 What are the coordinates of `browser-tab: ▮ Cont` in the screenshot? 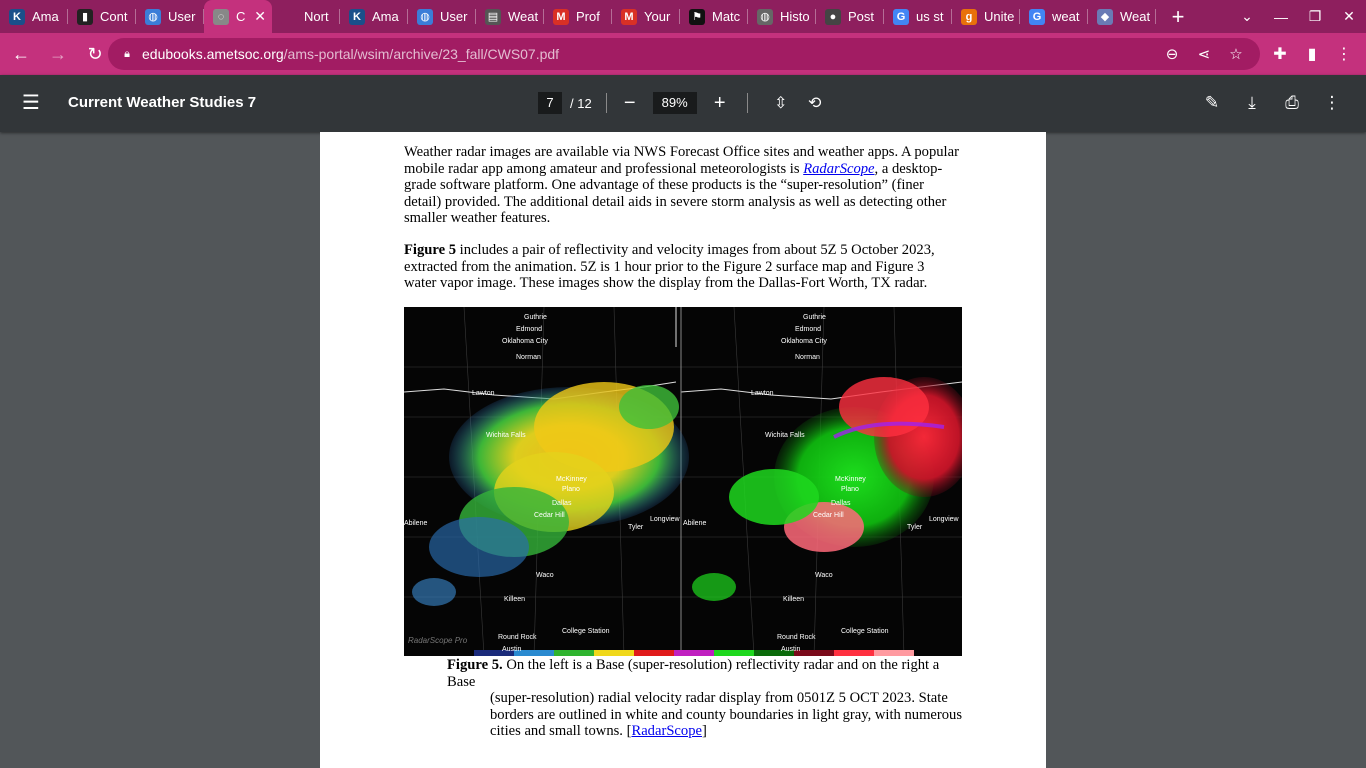 It's located at (102, 16).